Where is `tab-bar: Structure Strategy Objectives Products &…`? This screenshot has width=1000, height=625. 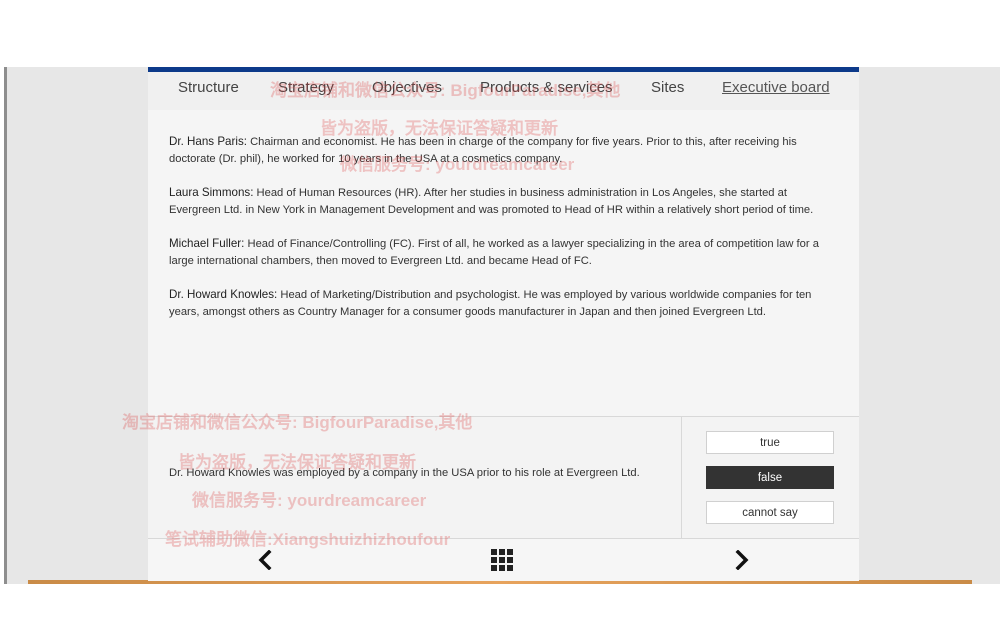
tab-bar: Structure Strategy Objectives Products &… is located at coordinates (503, 91).